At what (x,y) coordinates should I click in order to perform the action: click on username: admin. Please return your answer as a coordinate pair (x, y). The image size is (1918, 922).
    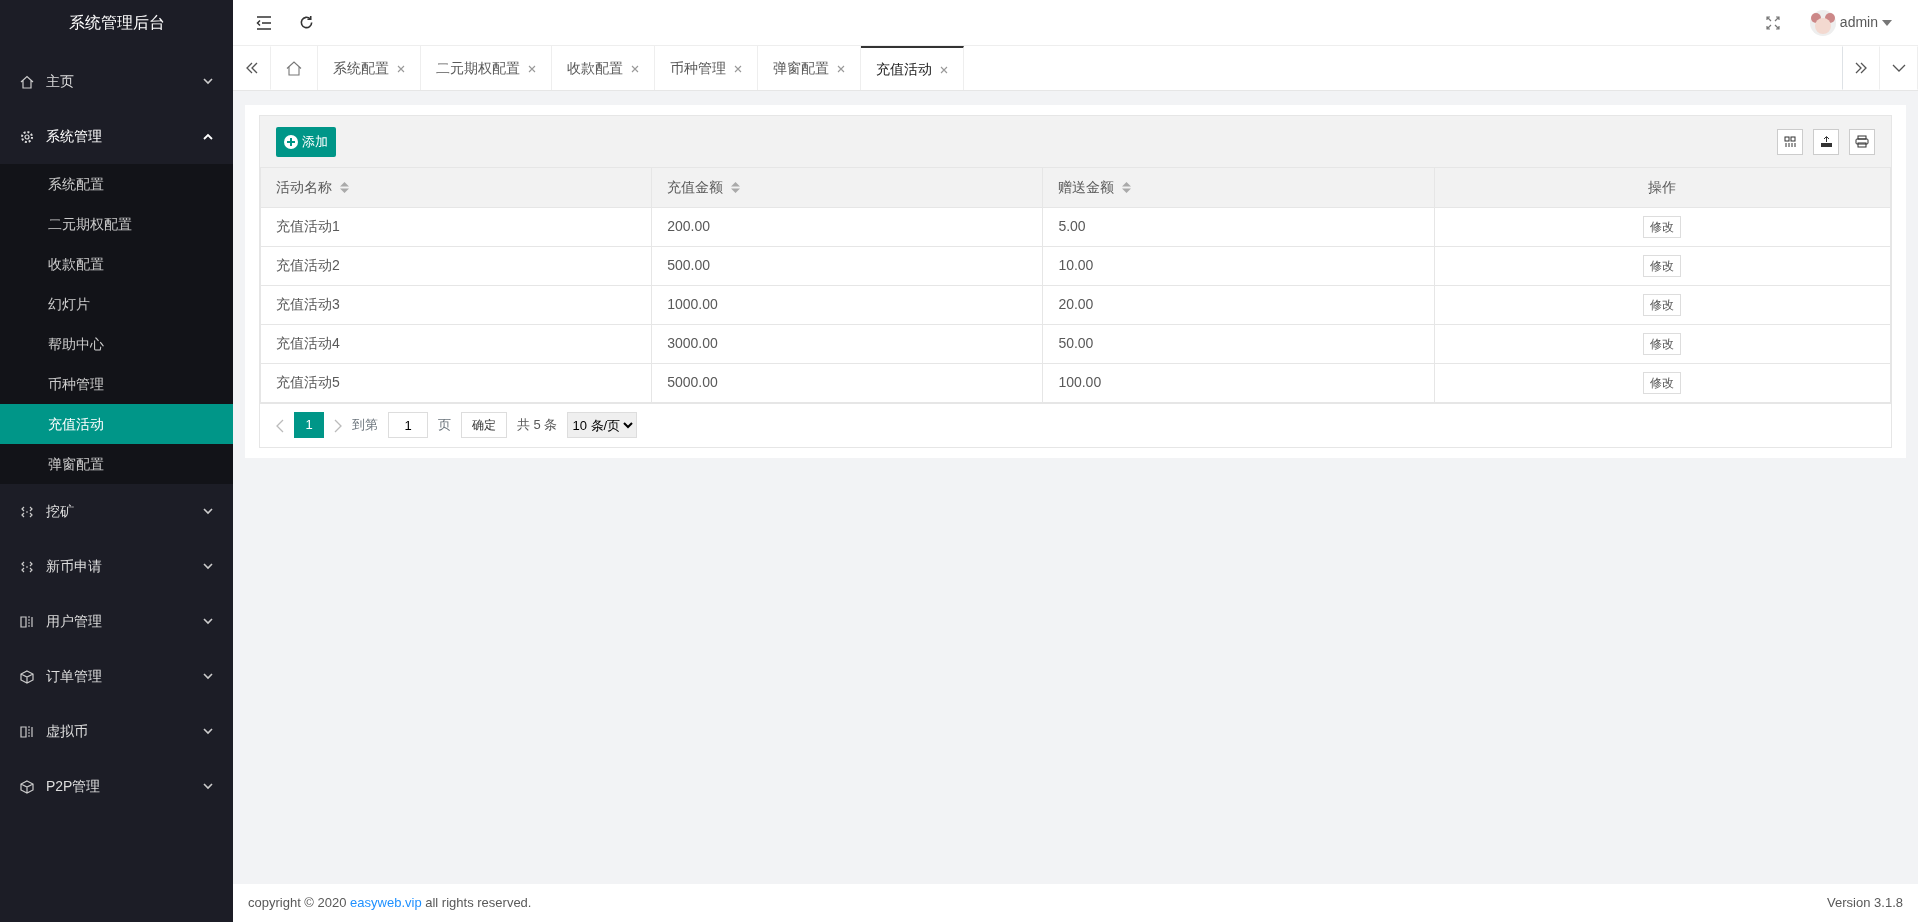
    Looking at the image, I should click on (1858, 22).